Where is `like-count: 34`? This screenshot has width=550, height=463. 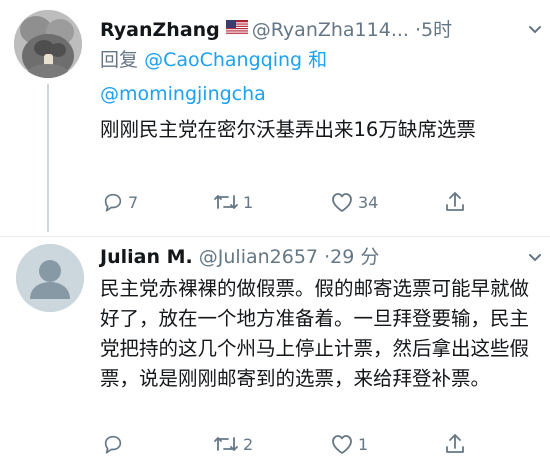 like-count: 34 is located at coordinates (368, 202).